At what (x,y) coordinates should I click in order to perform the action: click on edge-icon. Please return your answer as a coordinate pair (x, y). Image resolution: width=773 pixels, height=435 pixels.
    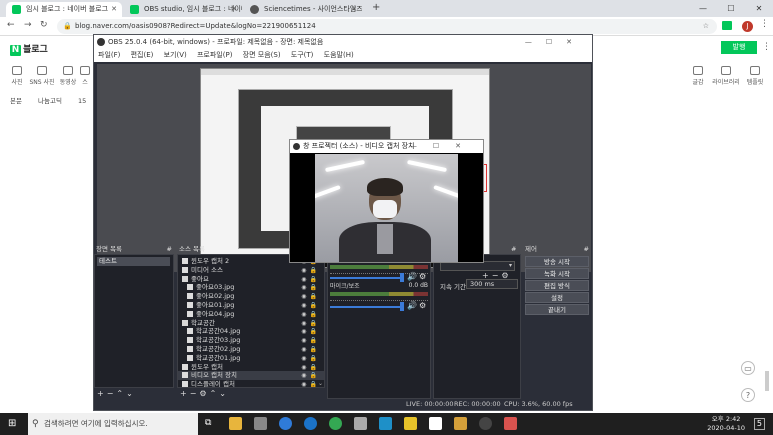
    Looking at the image, I should click on (310, 423).